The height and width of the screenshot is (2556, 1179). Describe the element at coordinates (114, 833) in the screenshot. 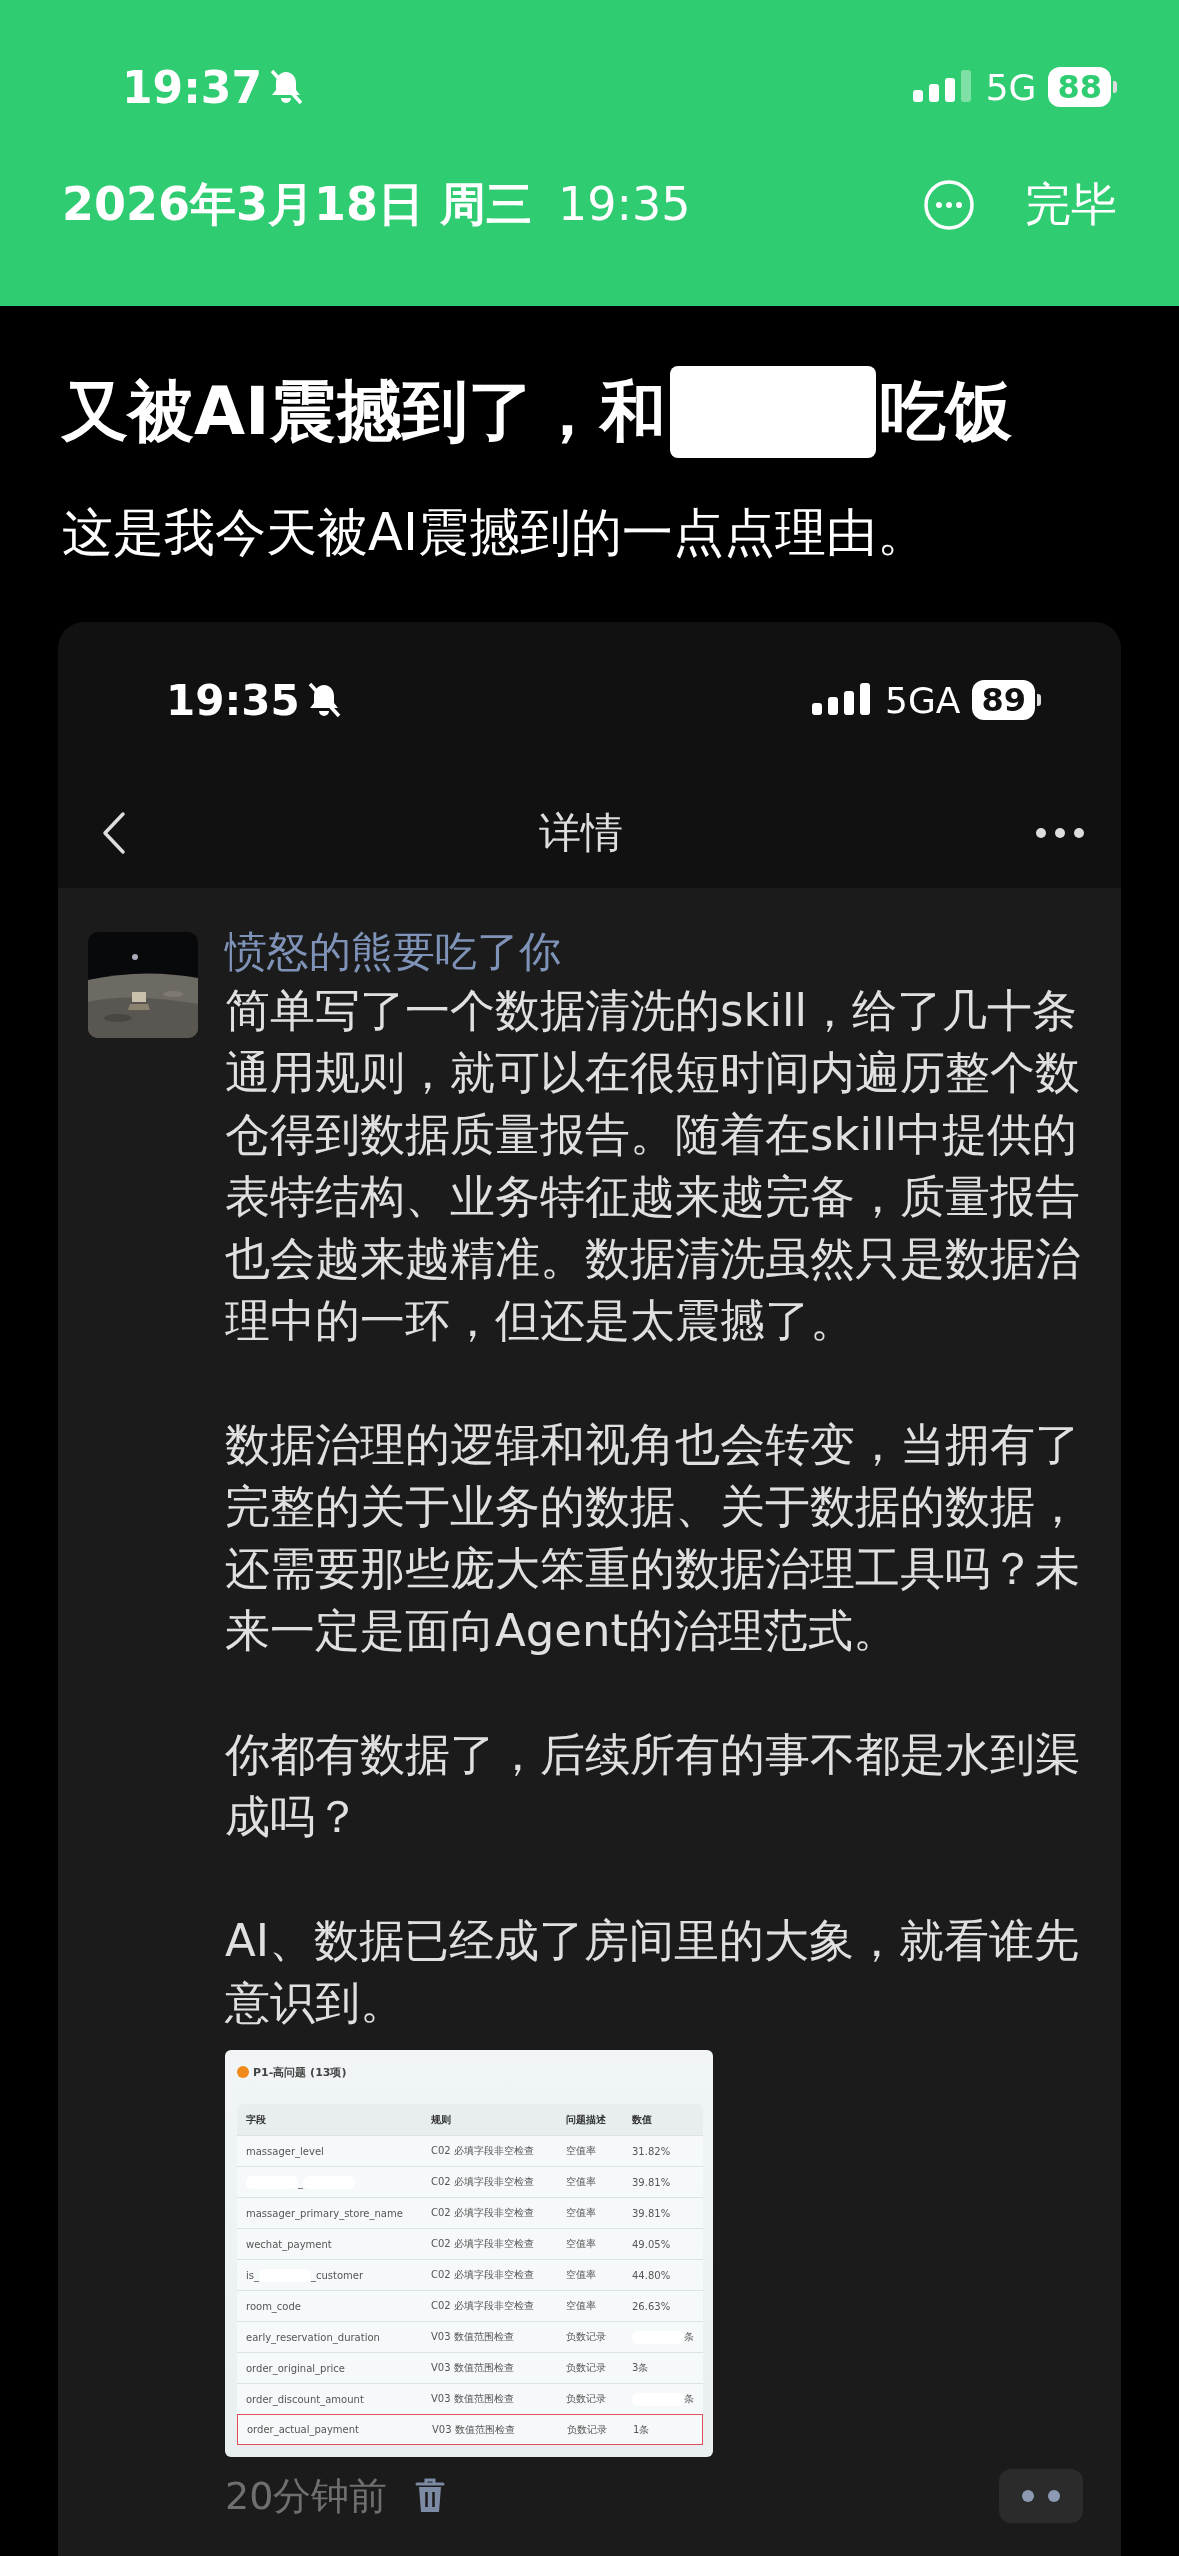

I see `back-icon` at that location.